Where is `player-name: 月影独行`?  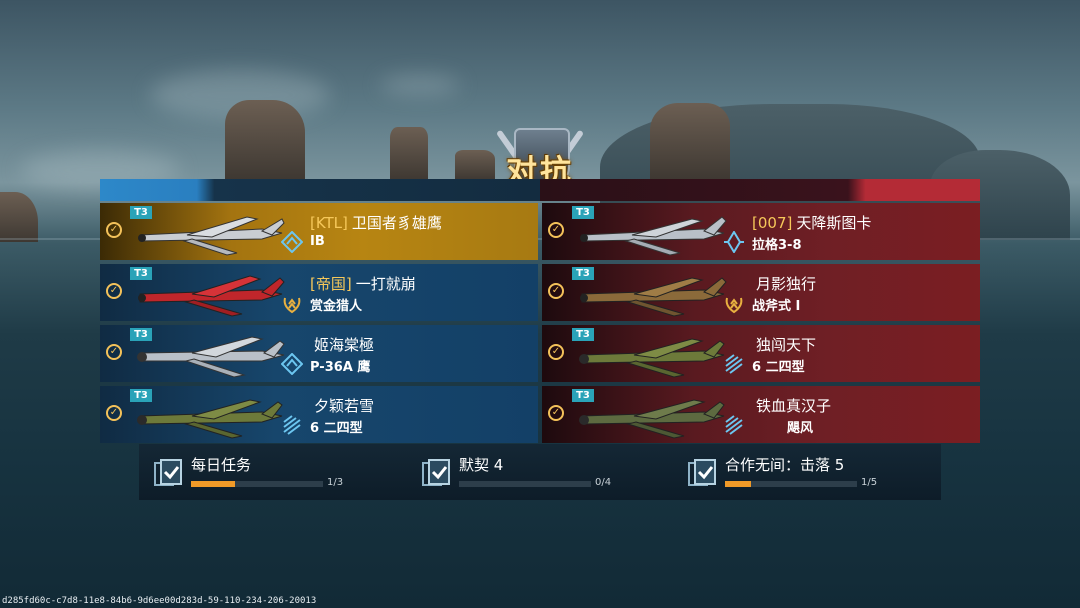
player-name: 月影独行 is located at coordinates (786, 284).